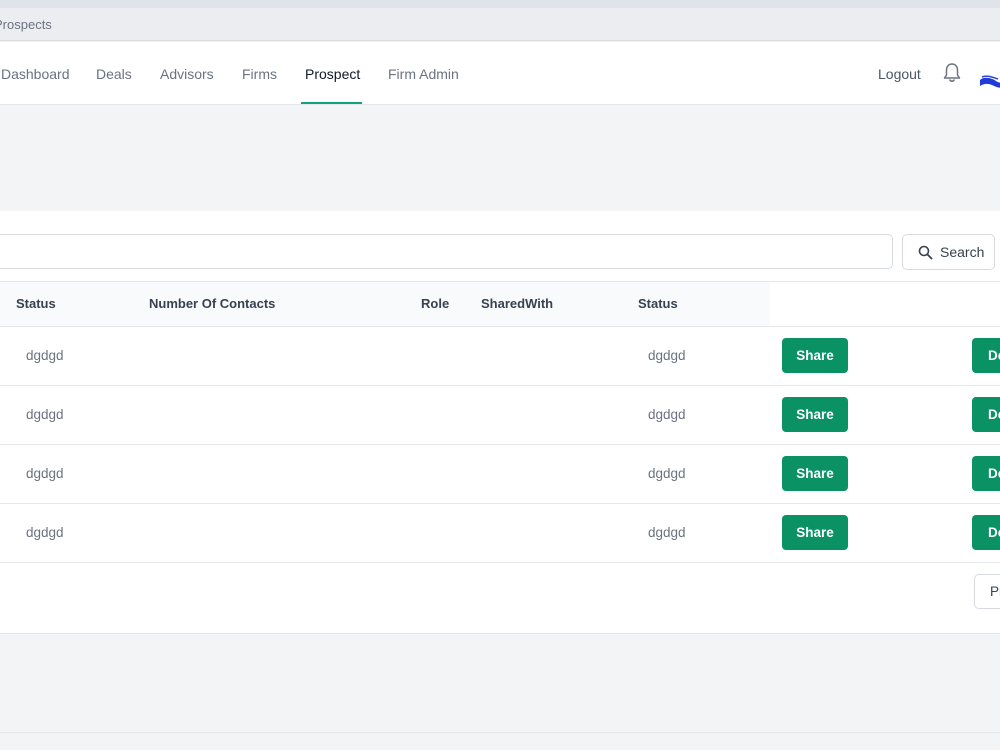  What do you see at coordinates (446, 251) in the screenshot?
I see `search-input` at bounding box center [446, 251].